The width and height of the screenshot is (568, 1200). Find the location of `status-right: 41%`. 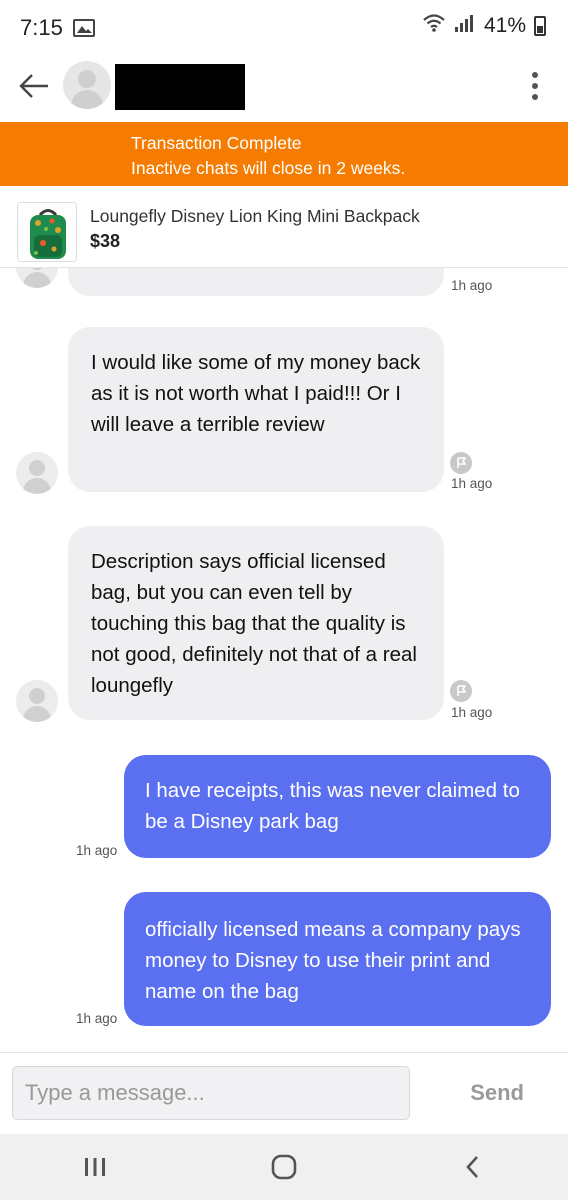

status-right: 41% is located at coordinates (484, 26).